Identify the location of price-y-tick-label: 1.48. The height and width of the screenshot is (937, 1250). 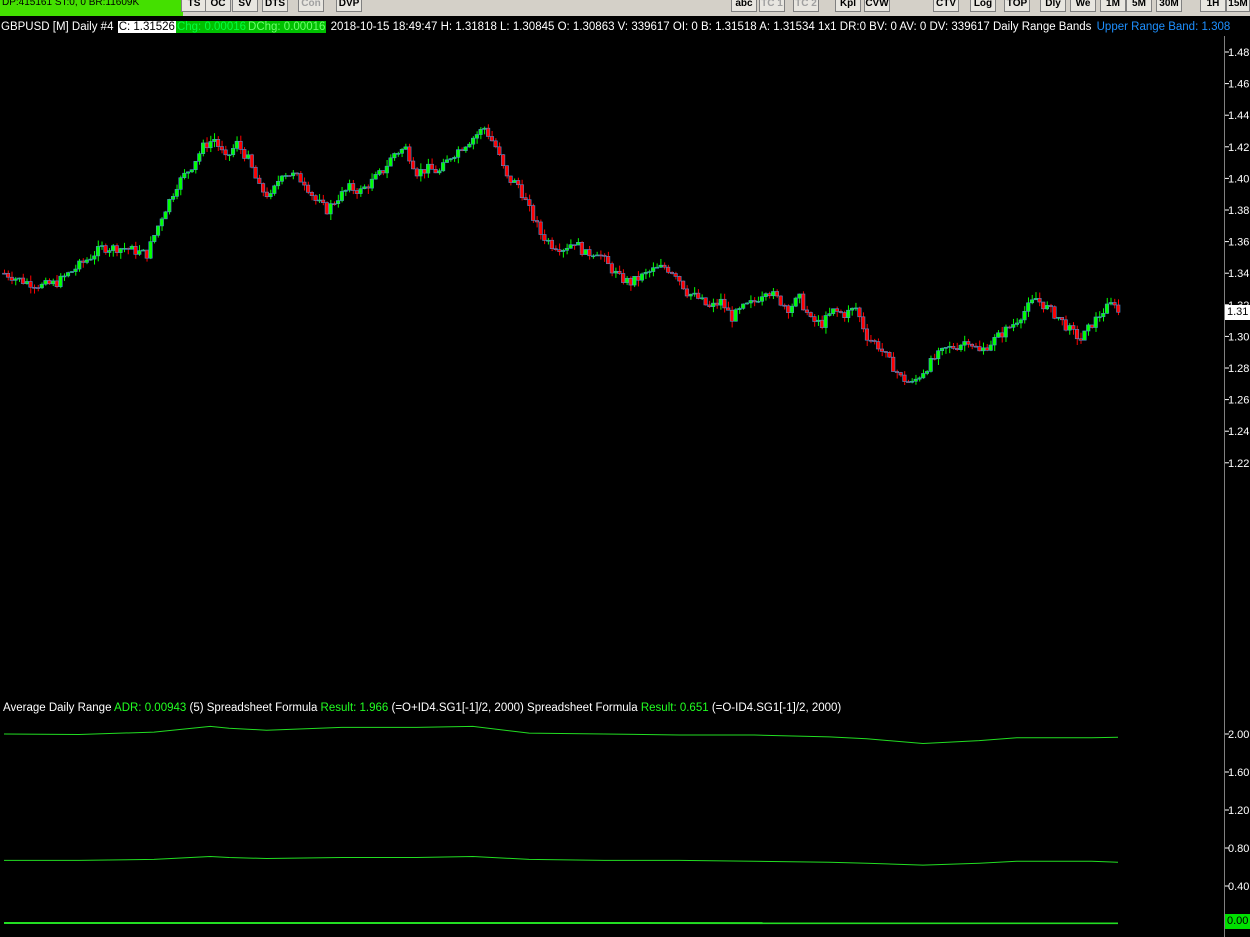
(1238, 53).